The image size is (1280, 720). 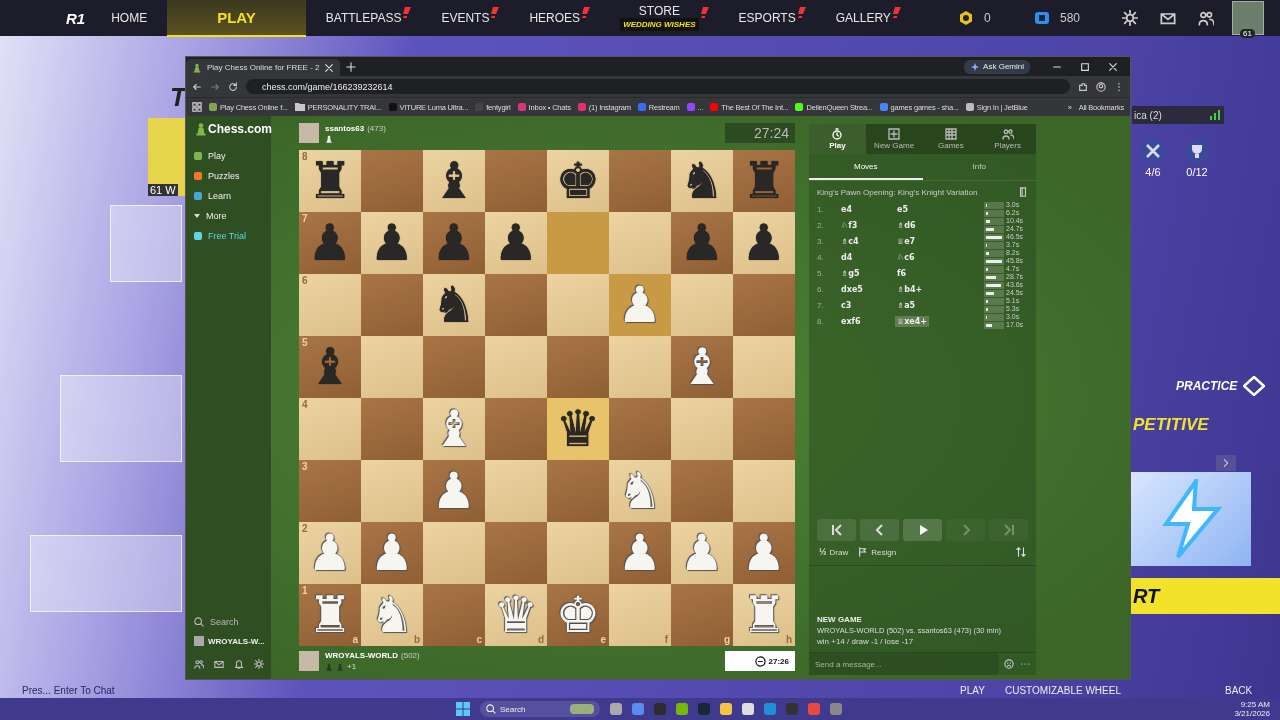 I want to click on moves-info-tab: Info, so click(x=979, y=167).